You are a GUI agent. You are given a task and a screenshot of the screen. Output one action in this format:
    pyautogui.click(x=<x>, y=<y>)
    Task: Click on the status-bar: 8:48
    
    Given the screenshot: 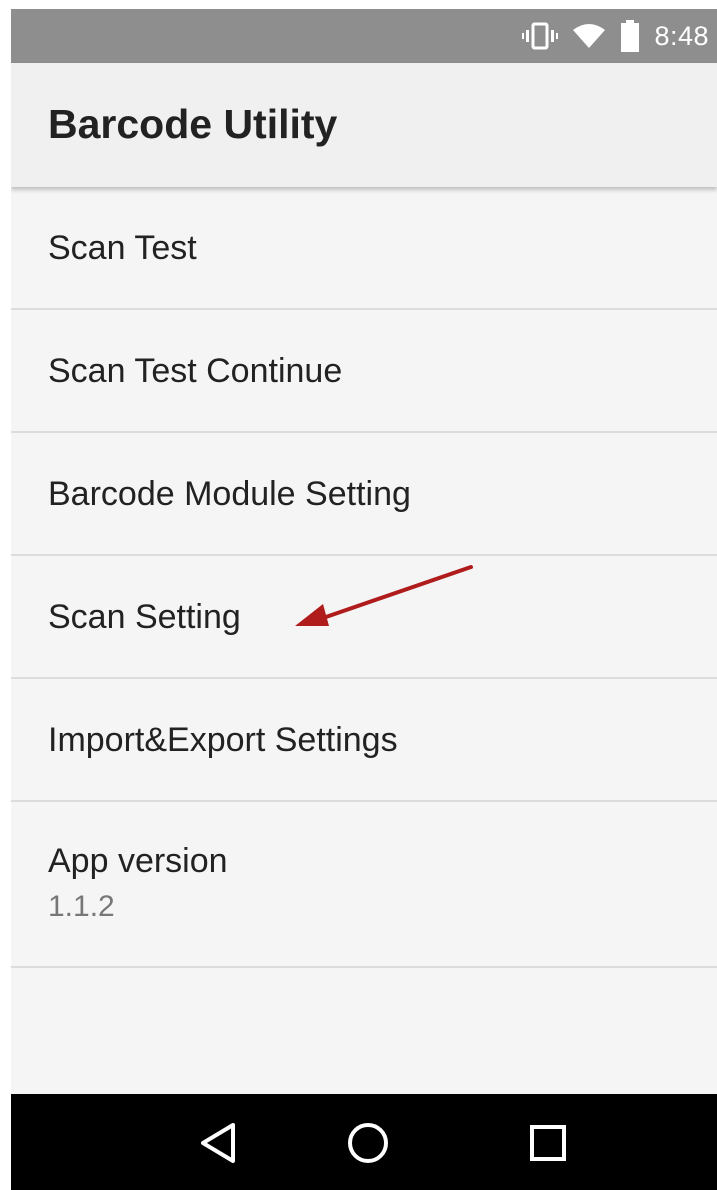 What is the action you would take?
    pyautogui.click(x=364, y=36)
    